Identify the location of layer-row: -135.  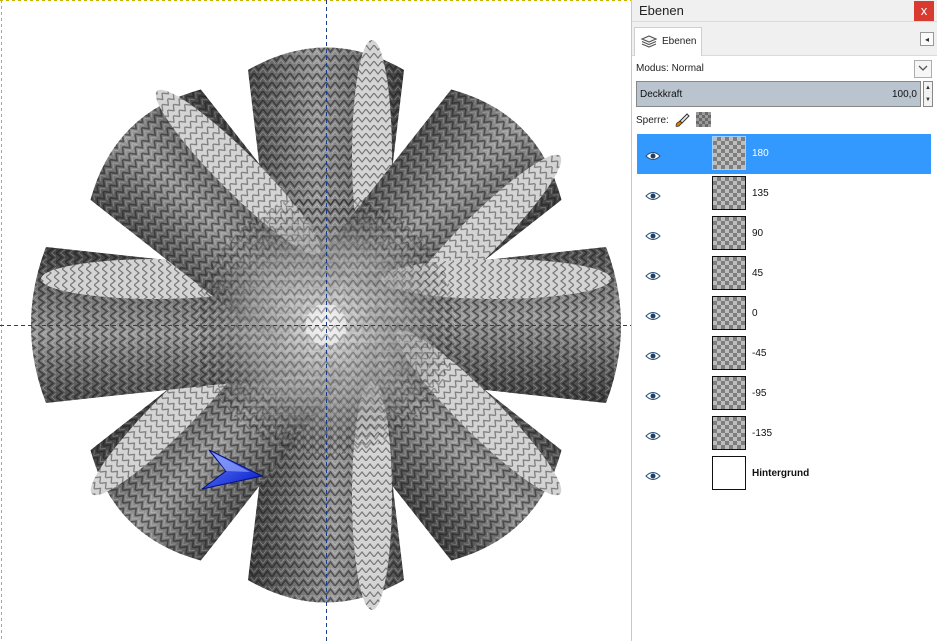
(784, 434).